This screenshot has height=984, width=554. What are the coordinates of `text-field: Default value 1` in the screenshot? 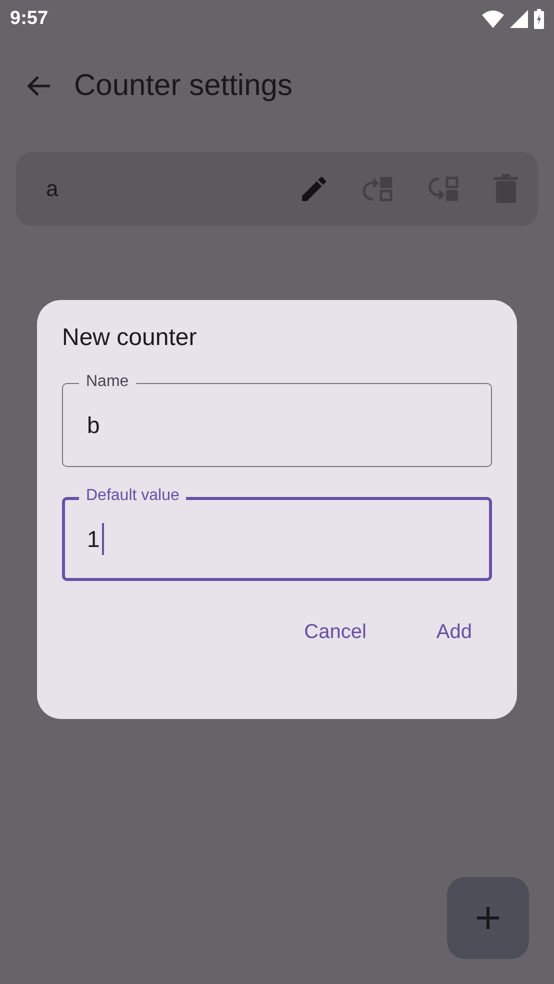 It's located at (277, 533).